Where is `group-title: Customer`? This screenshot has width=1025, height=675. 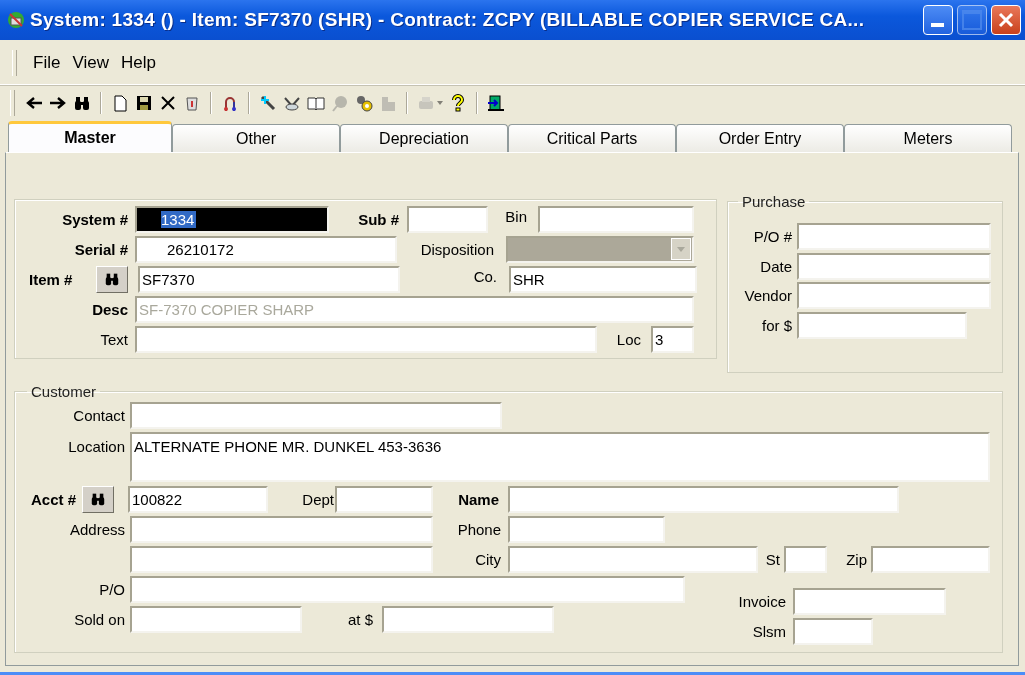
group-title: Customer is located at coordinates (64, 391).